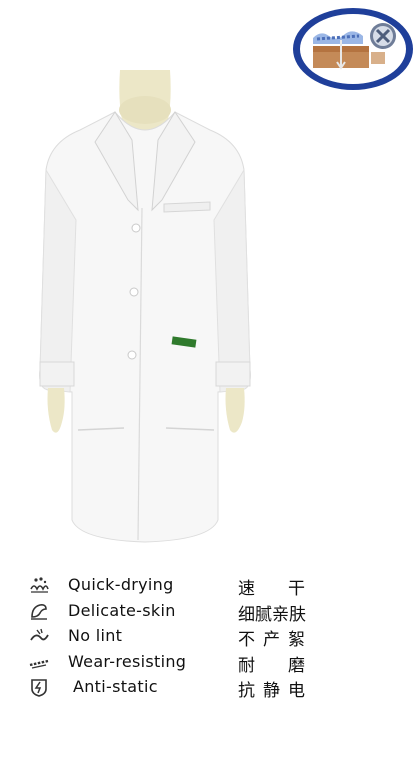 This screenshot has width=418, height=760. What do you see at coordinates (127, 661) in the screenshot?
I see `feature-label: Wear-resisting` at bounding box center [127, 661].